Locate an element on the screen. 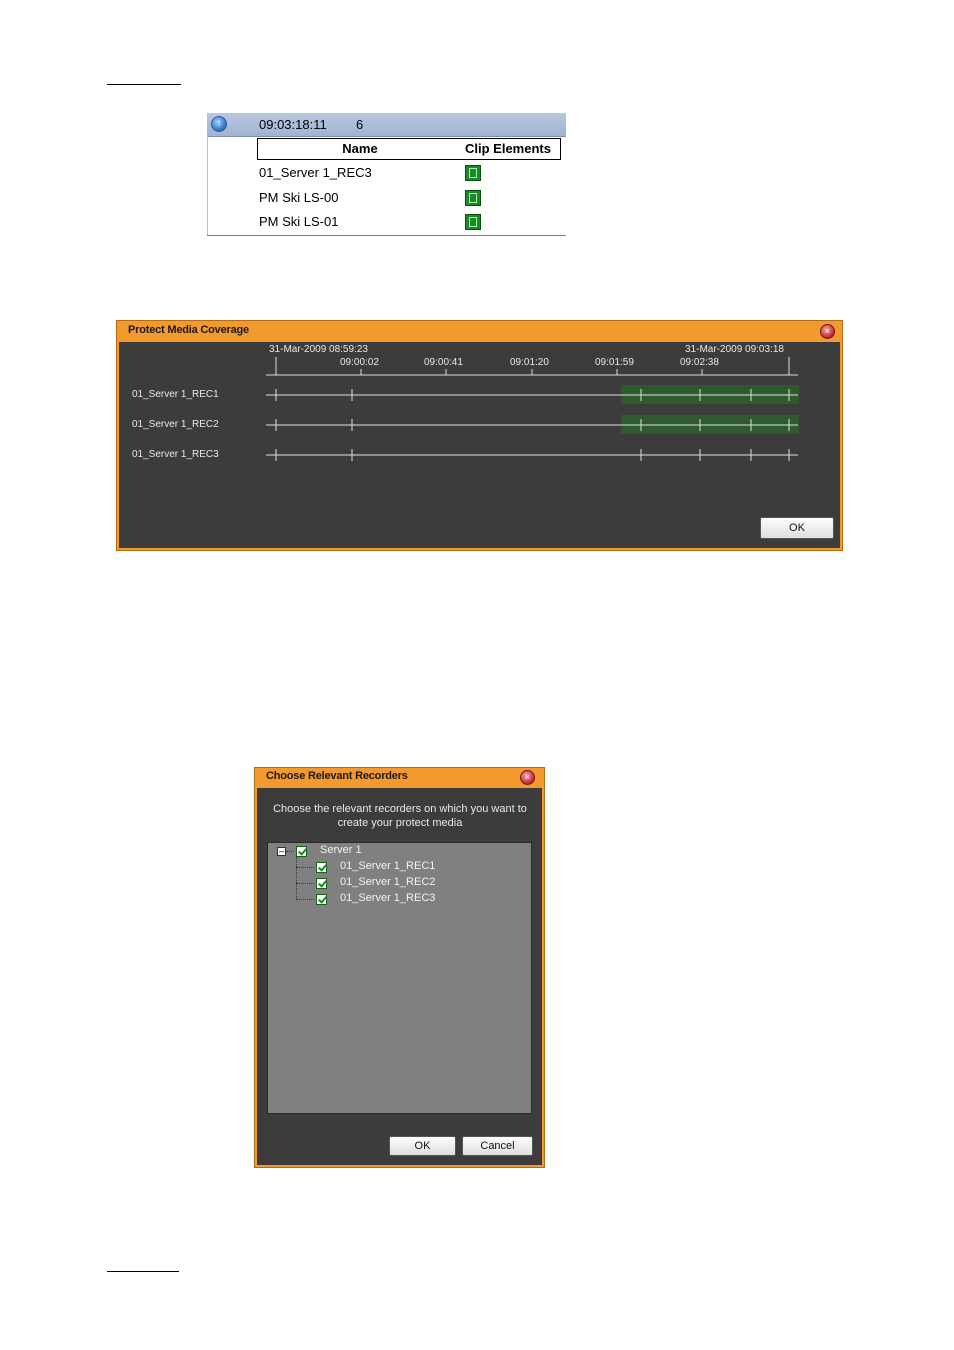  tree-item-recorder: 01_Server 1_REC3 is located at coordinates (387, 898).